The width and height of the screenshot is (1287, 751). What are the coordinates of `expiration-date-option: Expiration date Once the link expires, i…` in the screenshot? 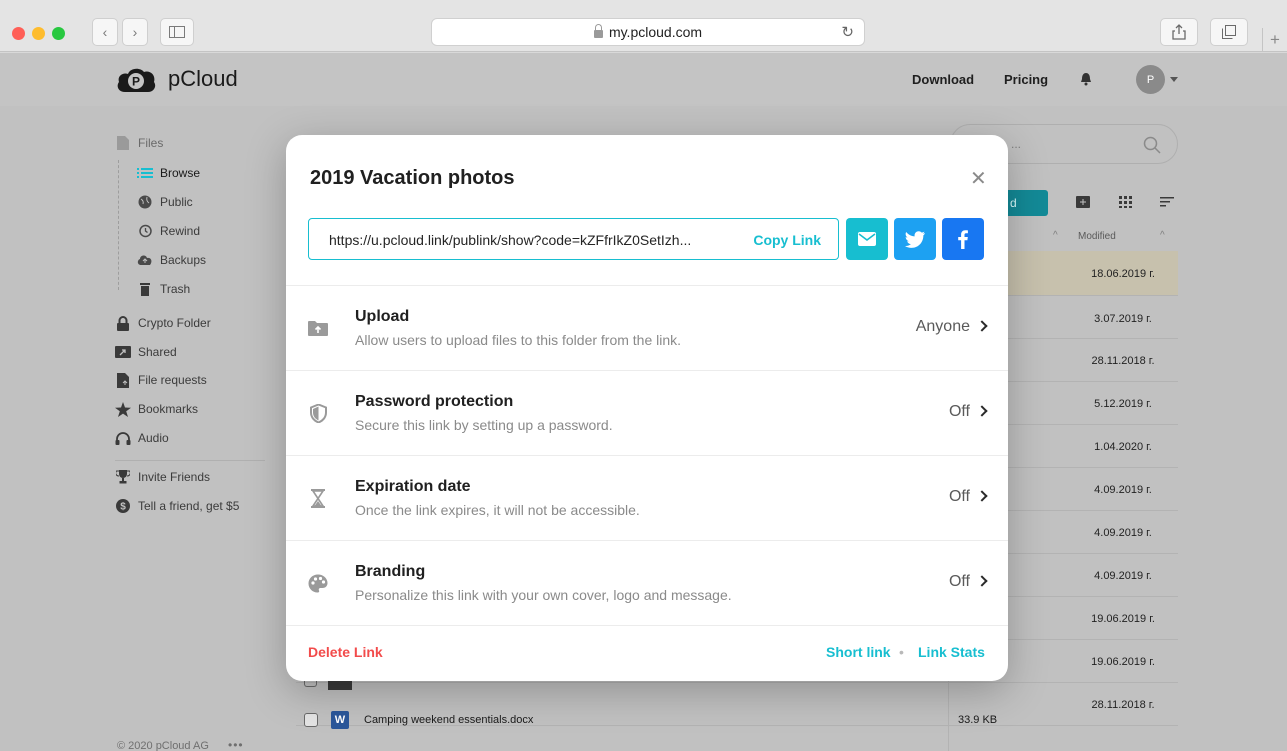 It's located at (647, 497).